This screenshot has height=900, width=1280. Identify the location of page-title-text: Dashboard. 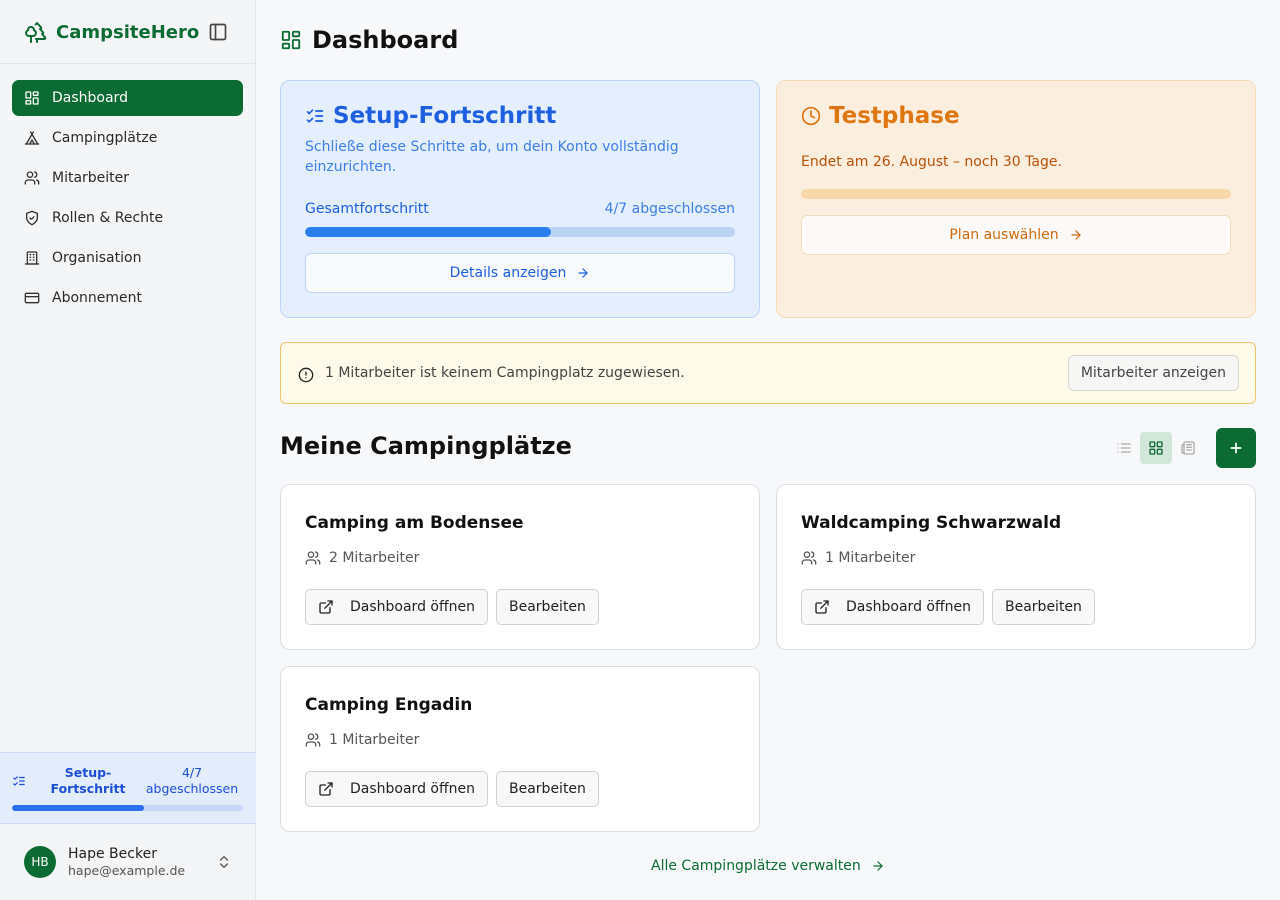
(385, 40).